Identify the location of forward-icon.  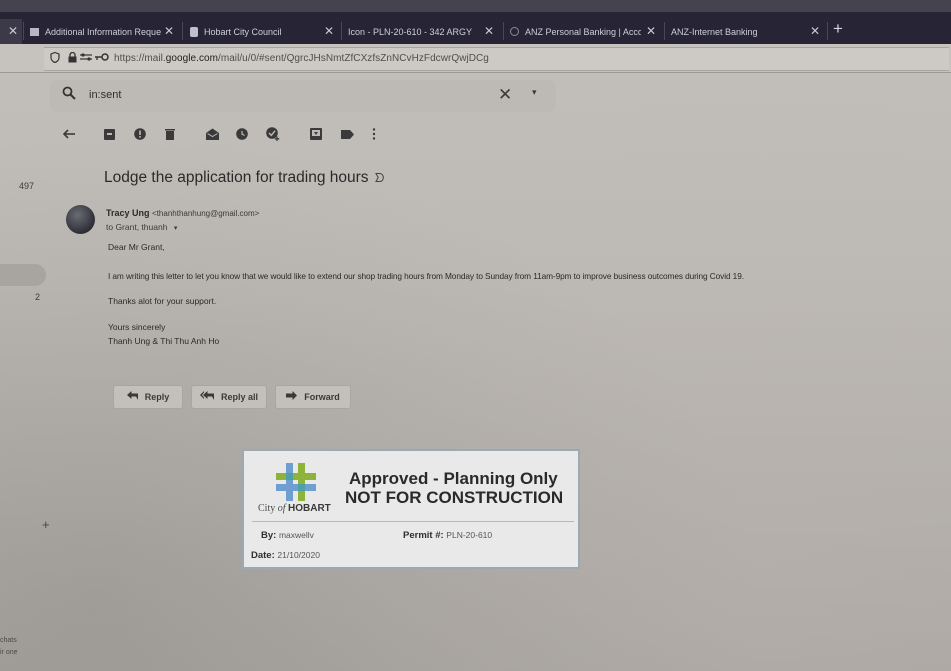
(292, 397).